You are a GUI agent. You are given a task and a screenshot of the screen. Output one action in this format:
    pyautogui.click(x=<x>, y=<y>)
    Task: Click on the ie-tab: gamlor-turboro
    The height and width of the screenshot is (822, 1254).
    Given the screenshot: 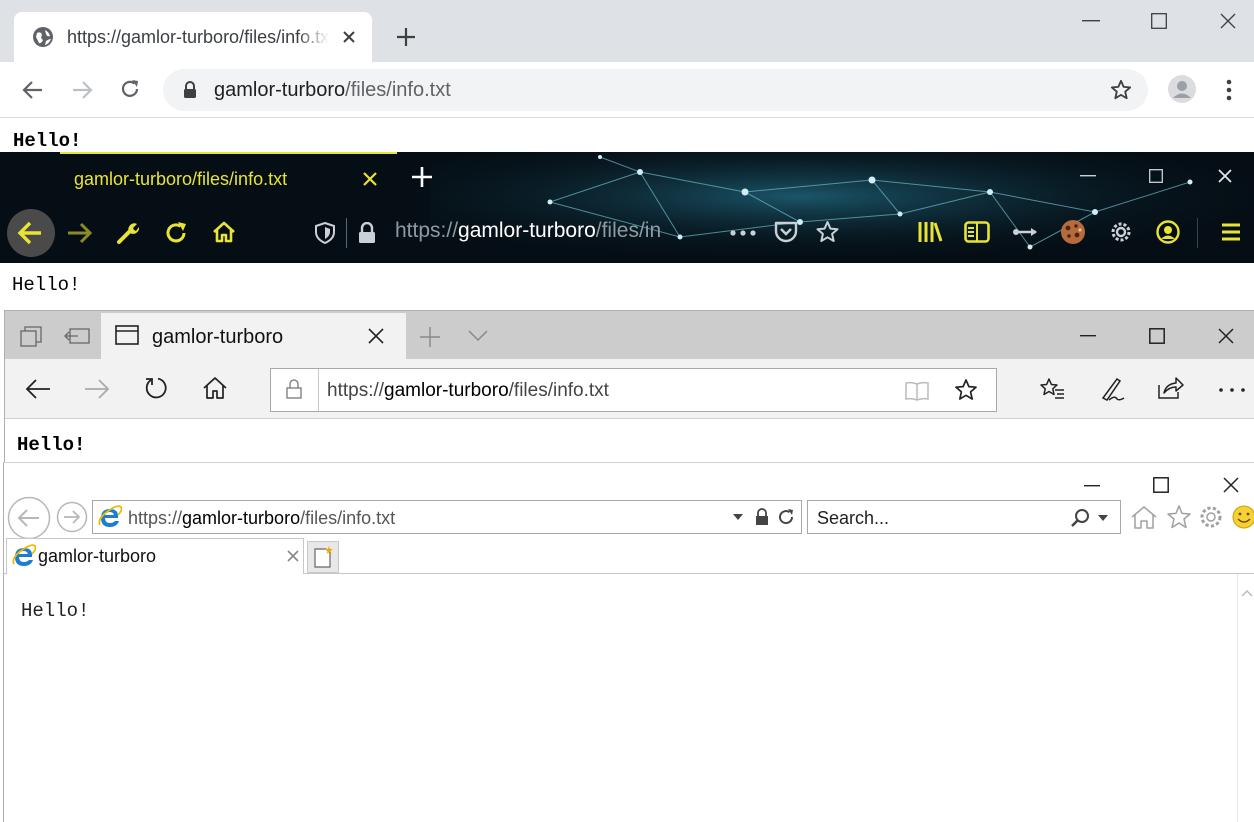 What is the action you would take?
    pyautogui.click(x=155, y=556)
    